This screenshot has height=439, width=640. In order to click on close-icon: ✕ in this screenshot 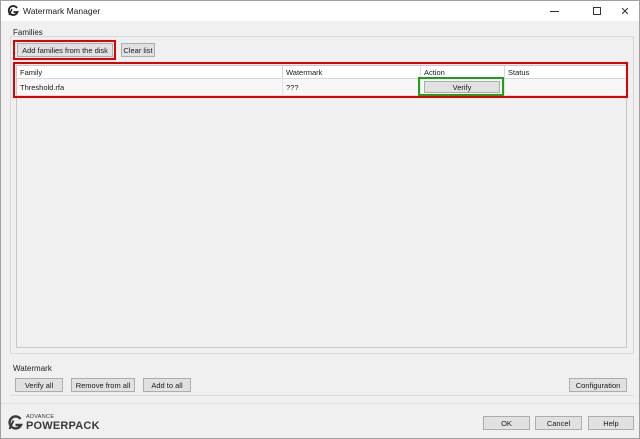, I will do `click(625, 11)`.